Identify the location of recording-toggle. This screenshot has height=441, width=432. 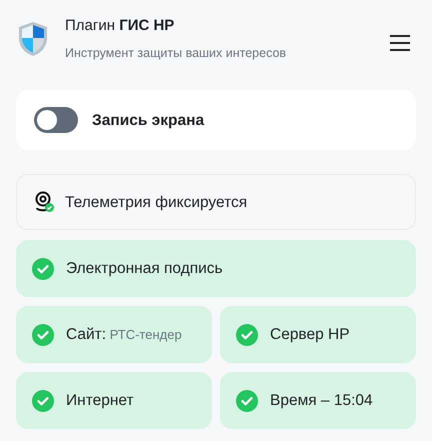
(56, 120).